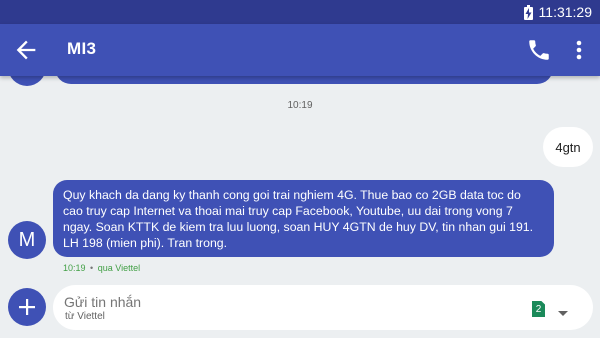  Describe the element at coordinates (82, 48) in the screenshot. I see `conversation-title: MI3` at that location.